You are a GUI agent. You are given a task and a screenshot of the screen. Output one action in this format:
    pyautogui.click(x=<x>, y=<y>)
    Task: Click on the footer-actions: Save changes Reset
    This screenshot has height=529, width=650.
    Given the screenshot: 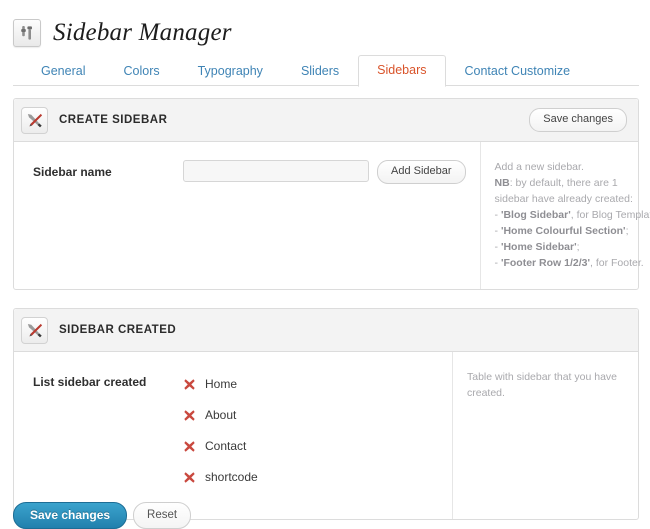 What is the action you would take?
    pyautogui.click(x=325, y=509)
    